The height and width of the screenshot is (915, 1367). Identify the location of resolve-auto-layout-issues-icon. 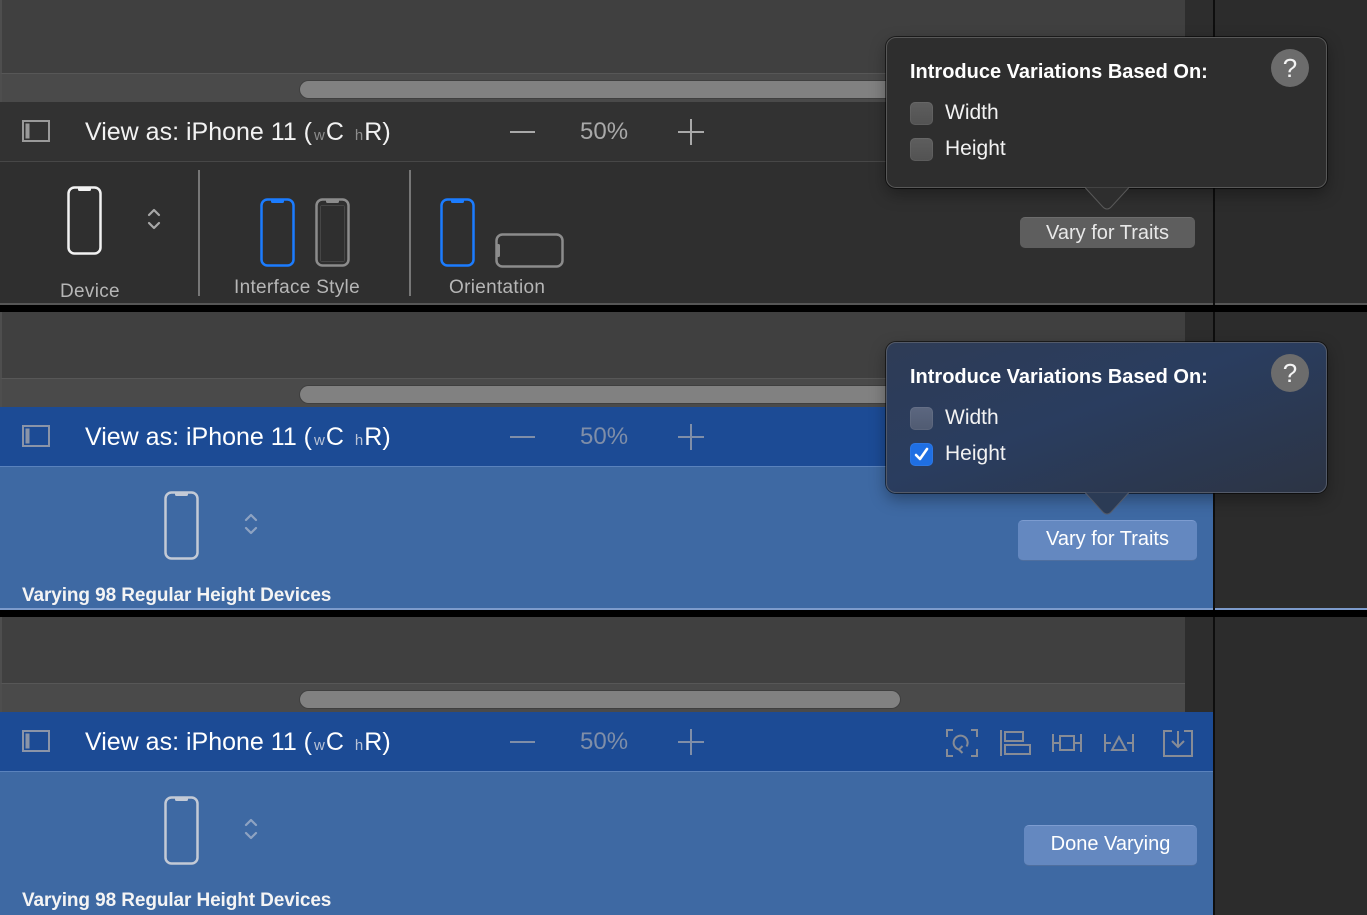
(1119, 743).